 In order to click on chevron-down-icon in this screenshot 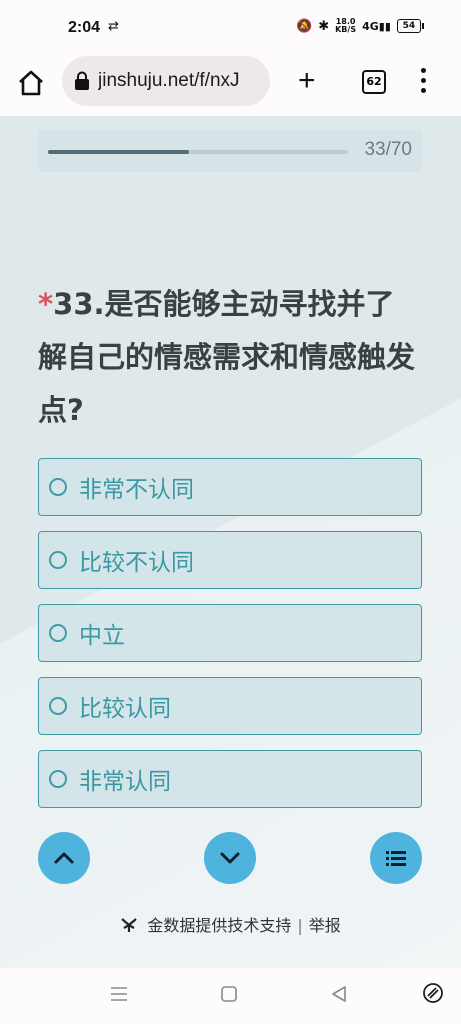, I will do `click(230, 858)`.